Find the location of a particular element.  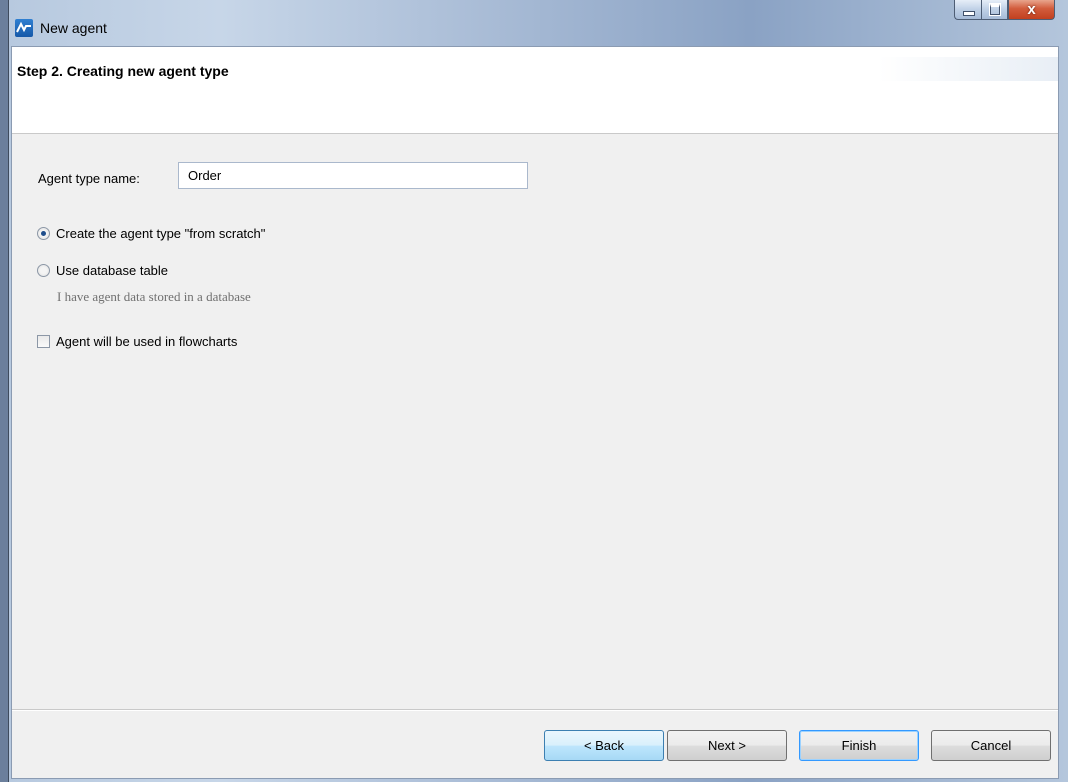

wizard-header: Step 2. Creating new agent type is located at coordinates (535, 90).